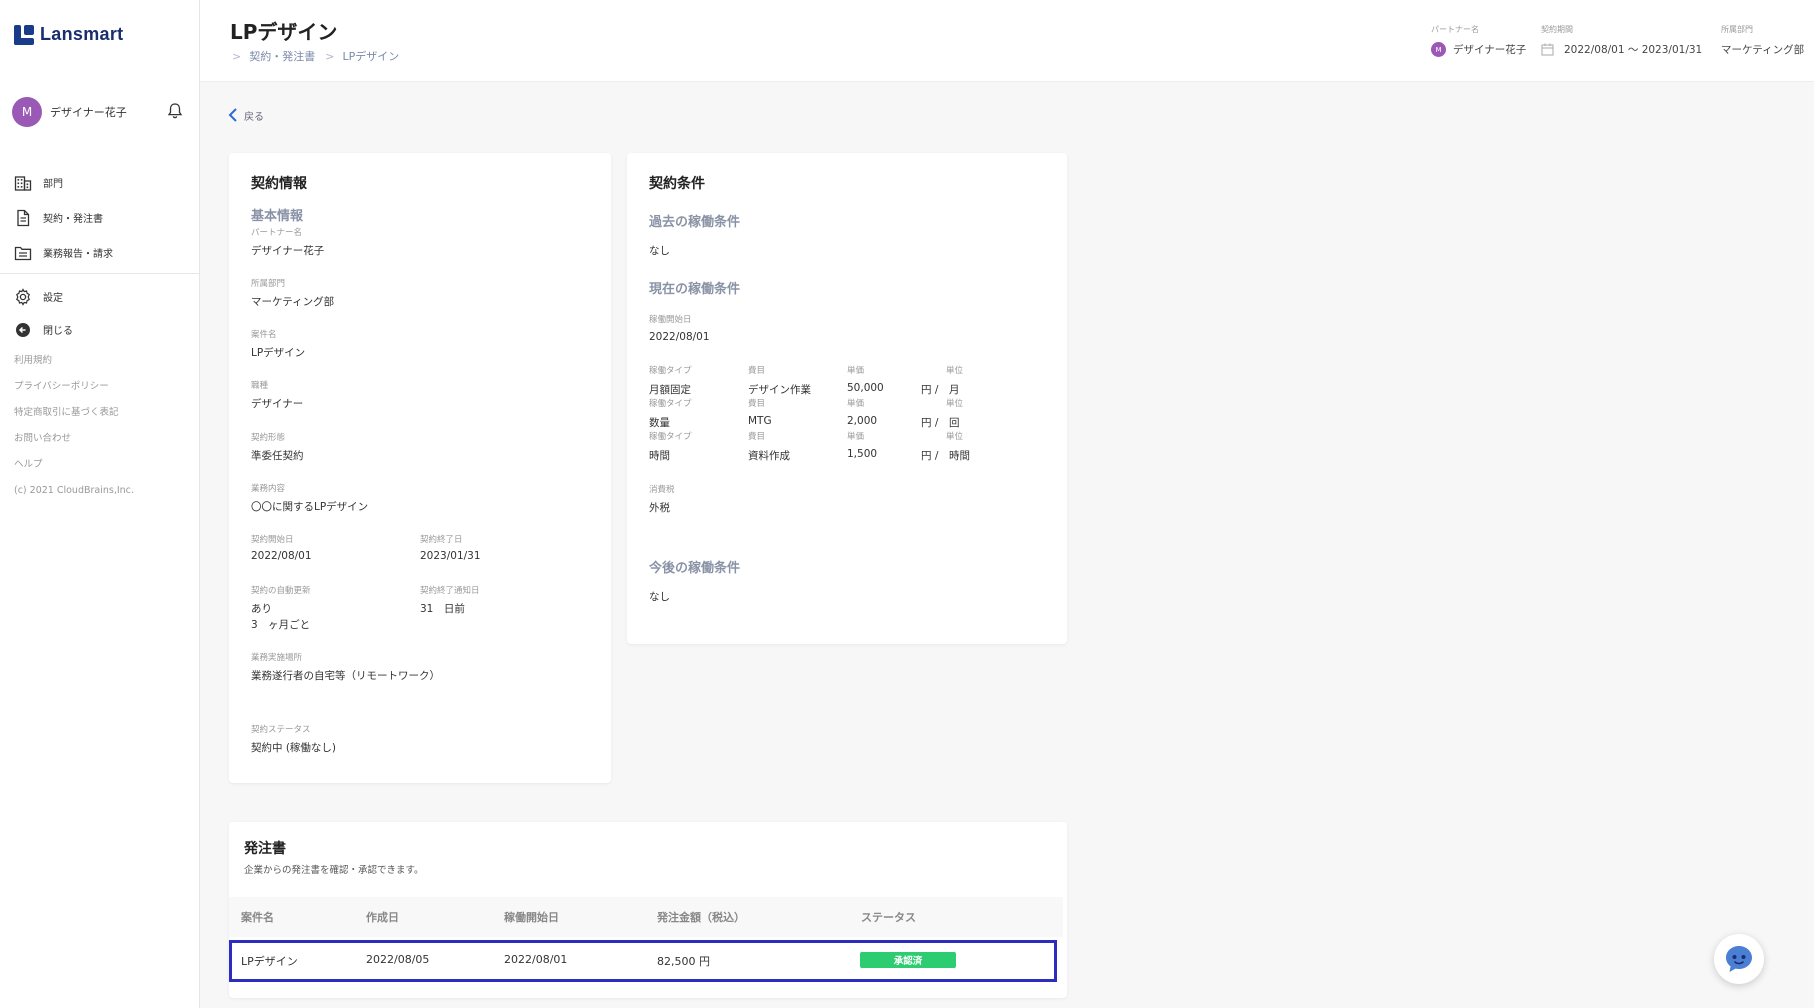 Image resolution: width=1814 pixels, height=1008 pixels. Describe the element at coordinates (74, 445) in the screenshot. I see `footer-link-contact: お問い合わせ` at that location.